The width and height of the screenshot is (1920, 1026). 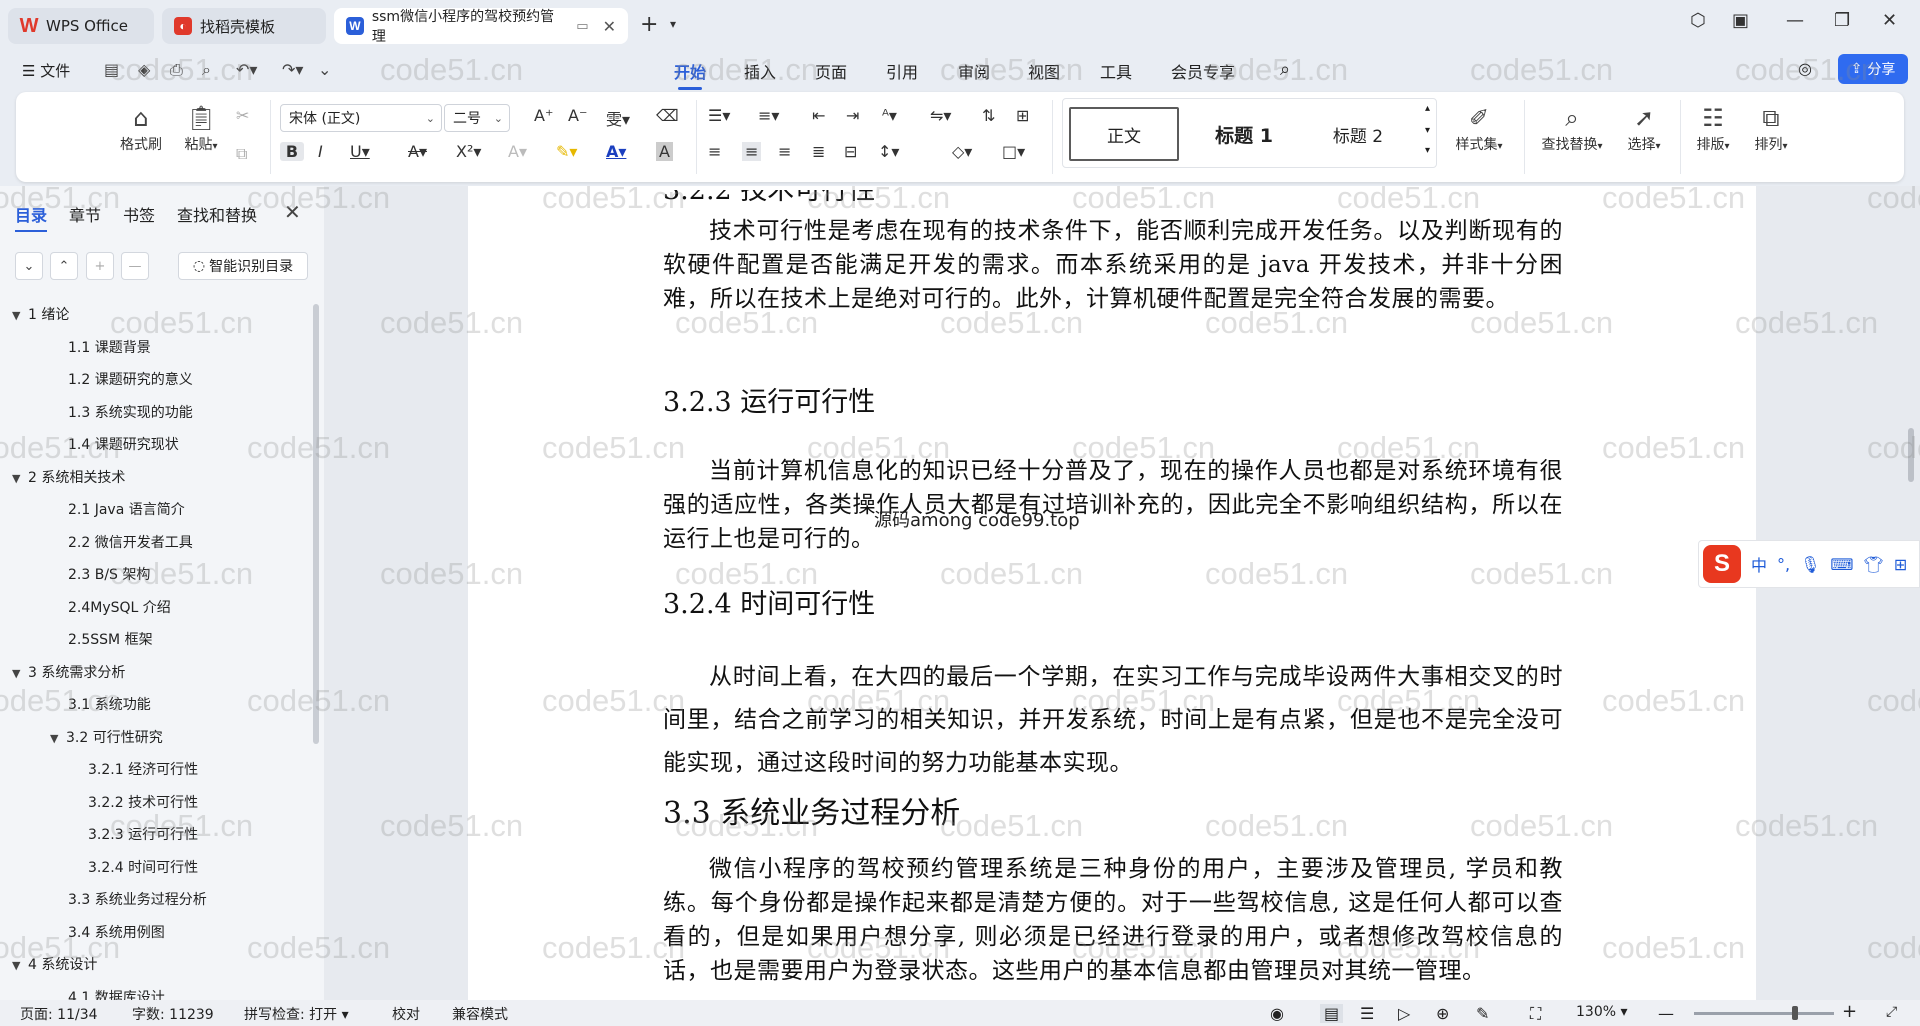 I want to click on sort-icon: ⇅, so click(x=988, y=115).